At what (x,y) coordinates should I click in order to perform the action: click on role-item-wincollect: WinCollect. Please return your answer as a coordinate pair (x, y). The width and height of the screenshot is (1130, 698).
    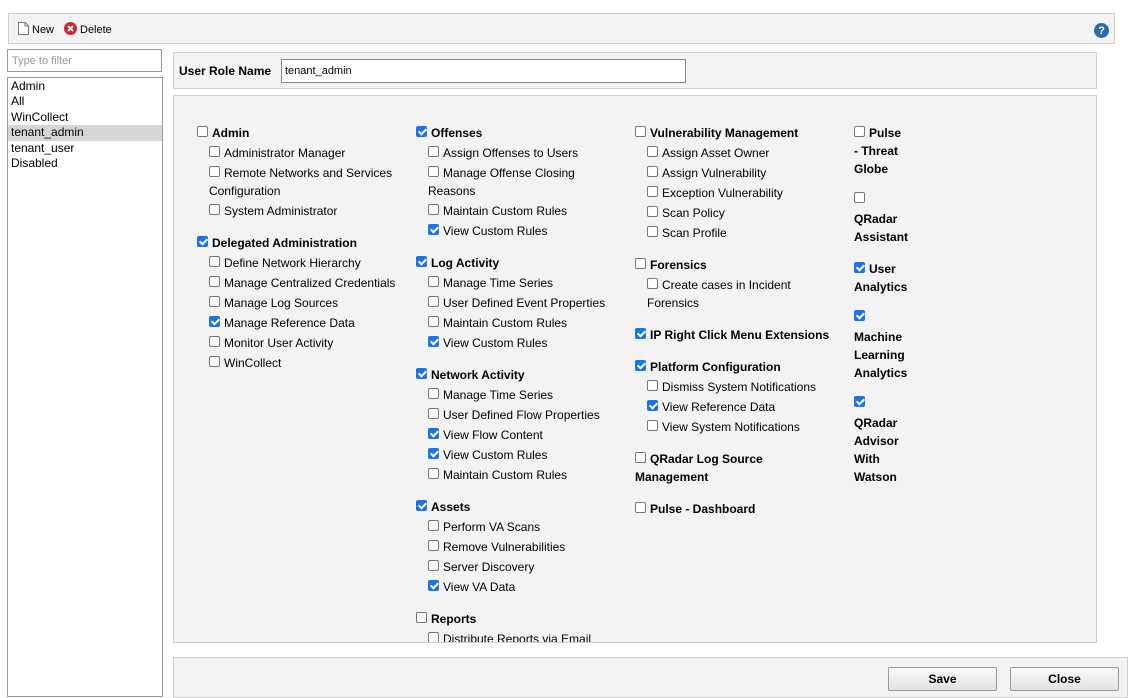
    Looking at the image, I should click on (85, 117).